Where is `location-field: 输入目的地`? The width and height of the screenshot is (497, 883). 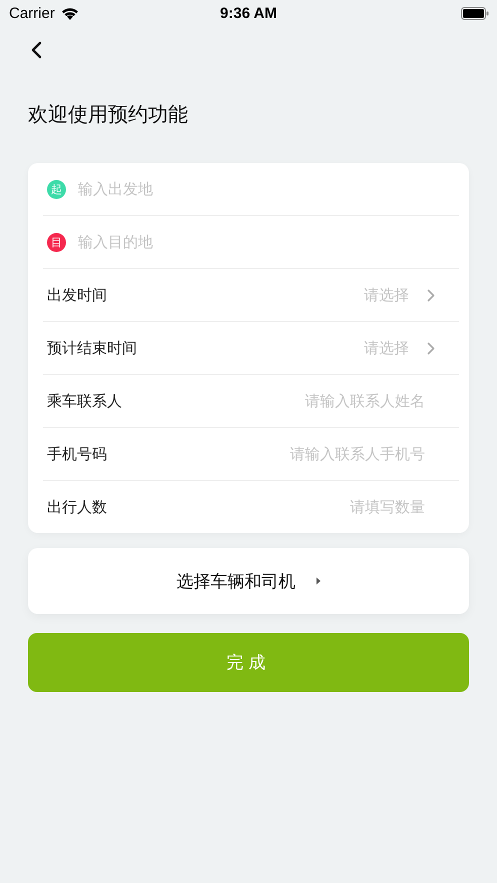 location-field: 输入目的地 is located at coordinates (268, 242).